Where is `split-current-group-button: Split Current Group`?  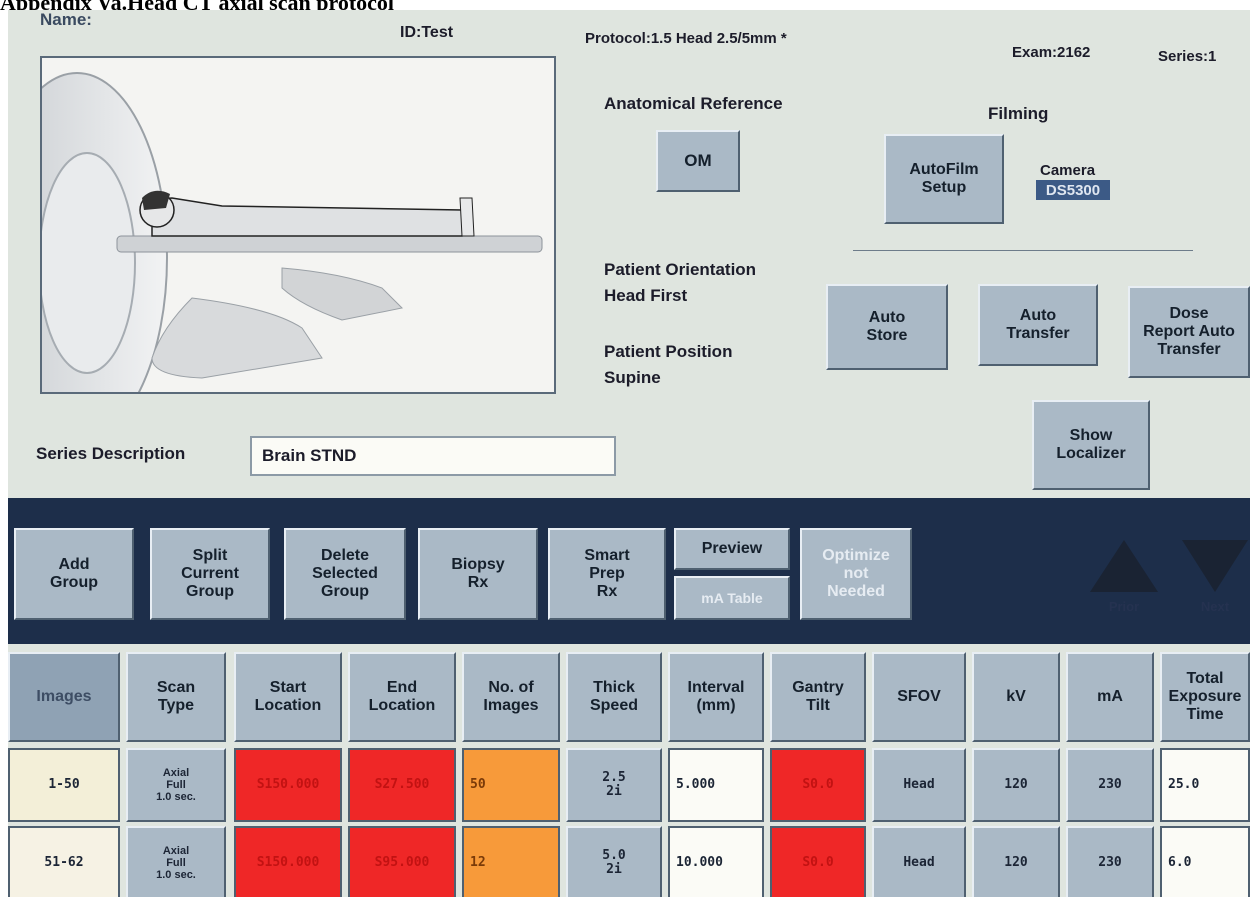
split-current-group-button: Split Current Group is located at coordinates (210, 574).